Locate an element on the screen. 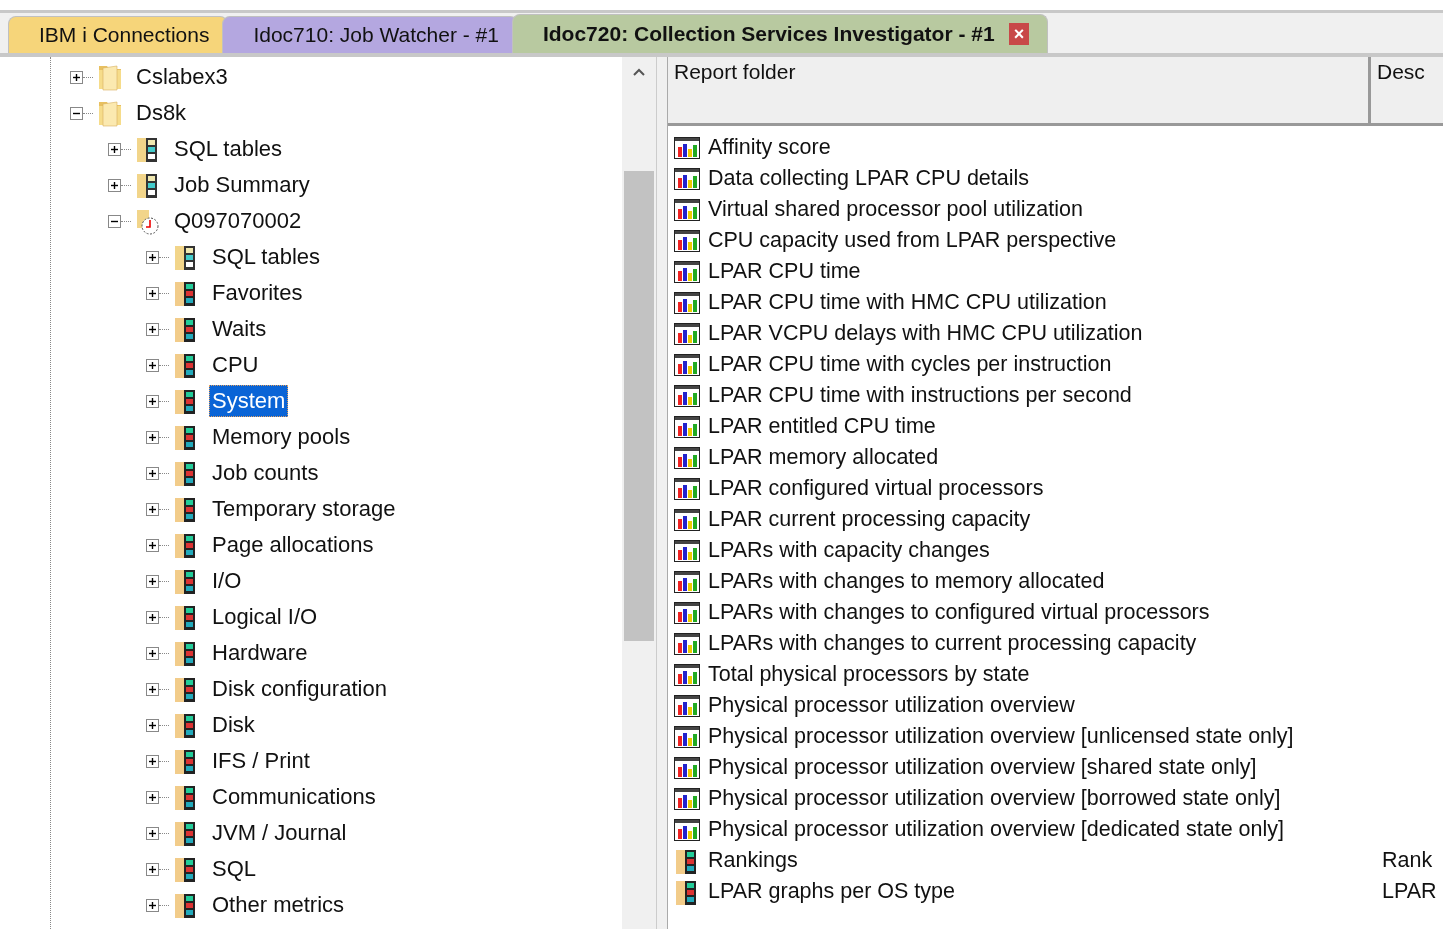 This screenshot has height=929, width=1443. table-cell: LPAR is located at coordinates (1409, 891).